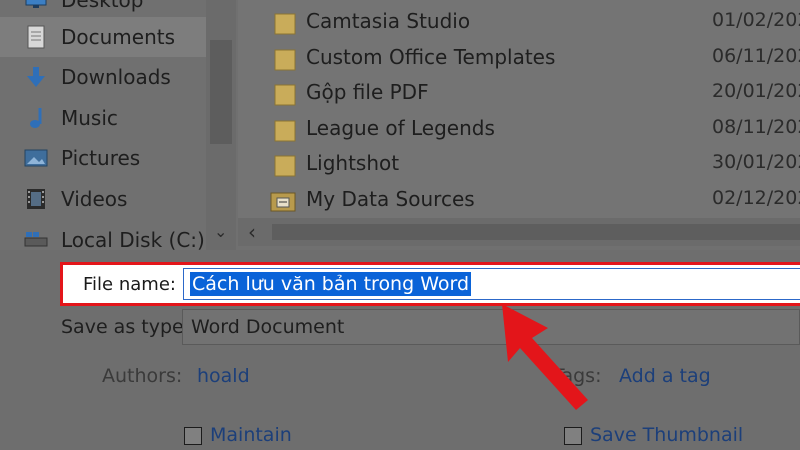 The width and height of the screenshot is (800, 450). I want to click on nav-label: Downloads, so click(116, 77).